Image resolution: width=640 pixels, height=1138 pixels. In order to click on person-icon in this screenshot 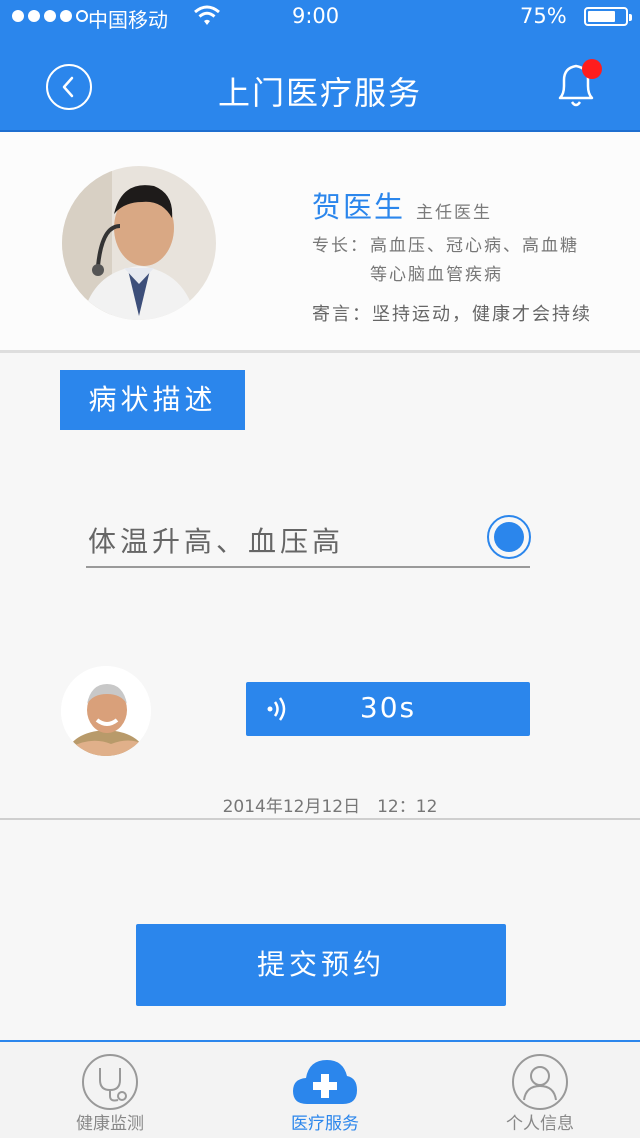, I will do `click(540, 1082)`.